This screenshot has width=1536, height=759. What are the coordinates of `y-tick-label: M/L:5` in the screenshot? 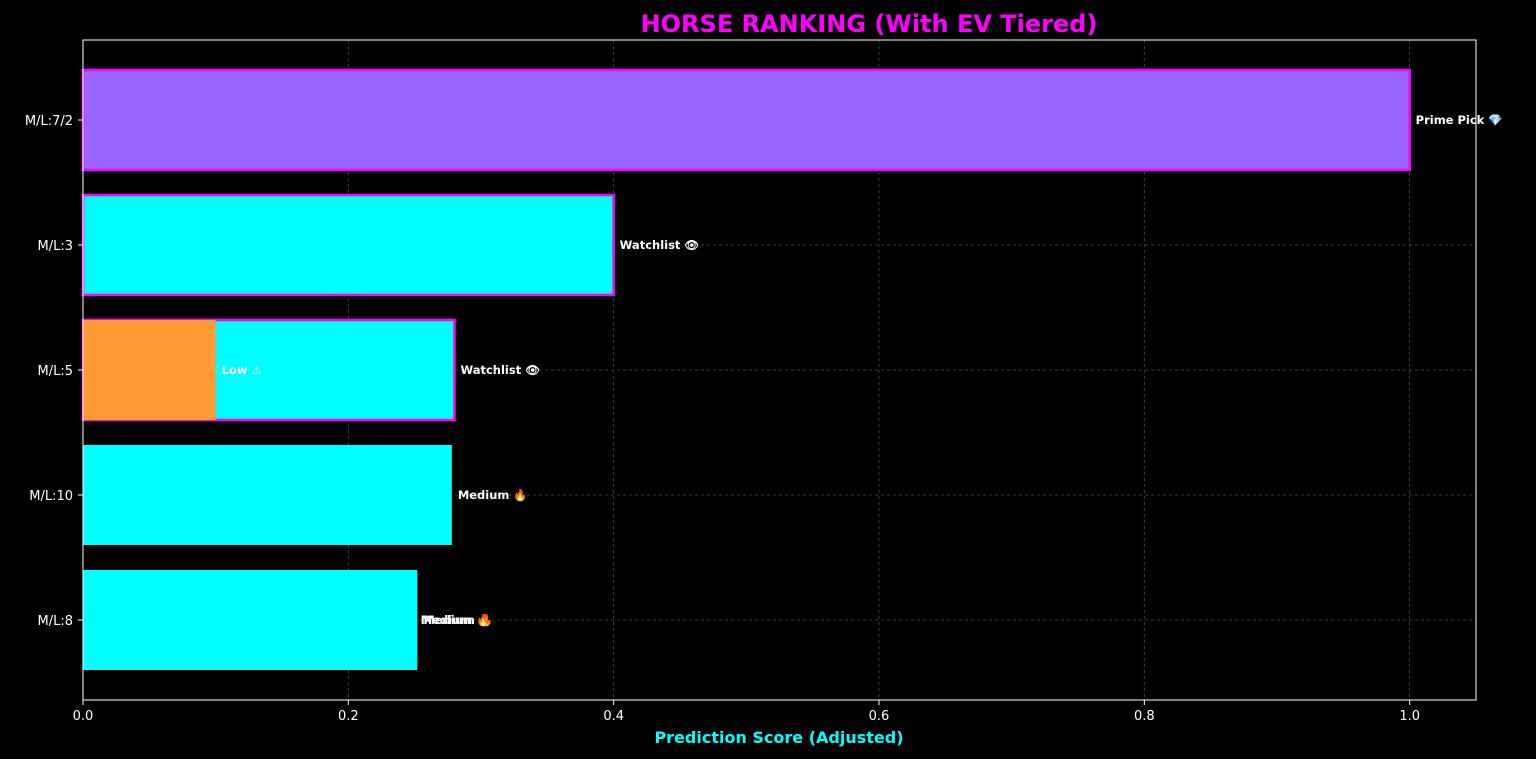 It's located at (56, 371).